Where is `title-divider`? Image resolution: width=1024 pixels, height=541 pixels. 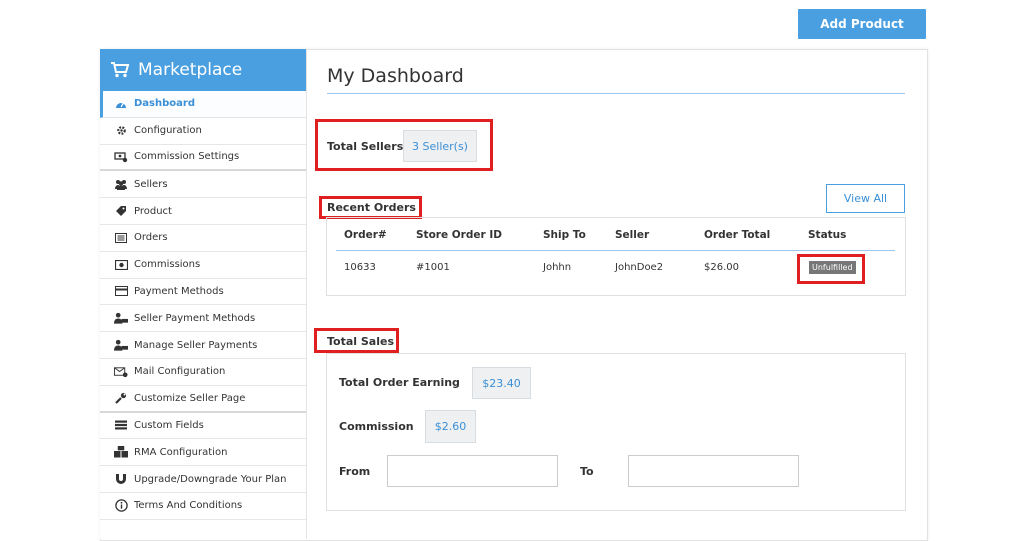 title-divider is located at coordinates (616, 93).